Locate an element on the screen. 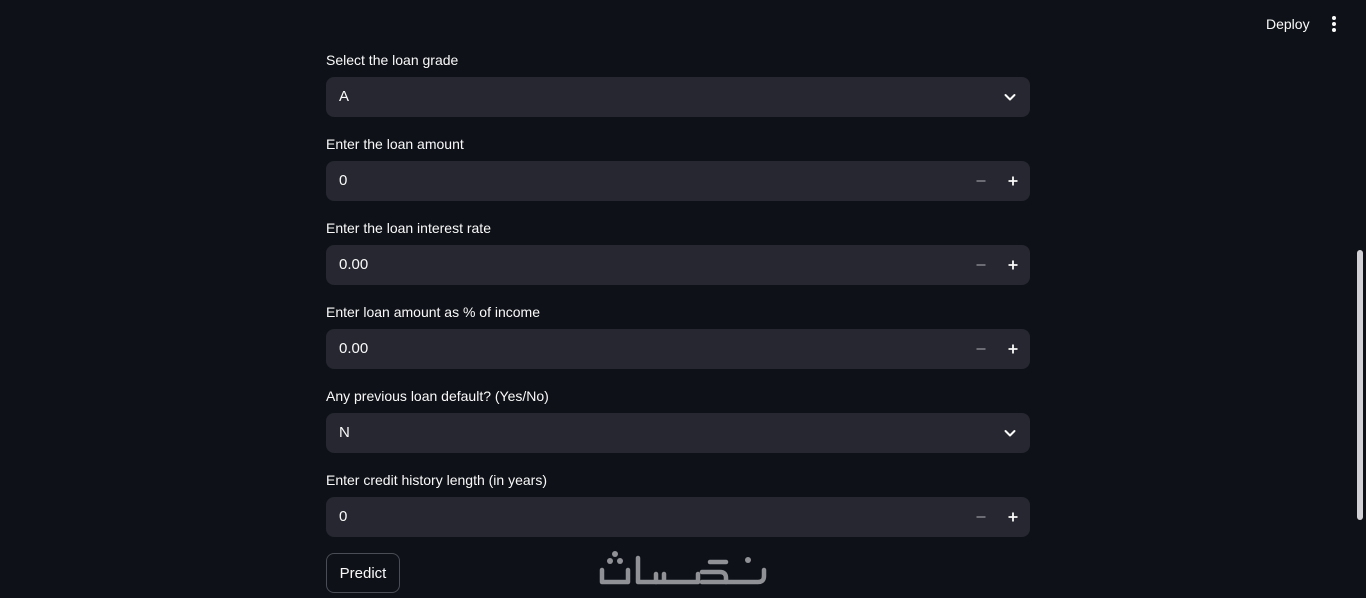 The height and width of the screenshot is (598, 1366). loan-amount-increment-button is located at coordinates (1013, 181).